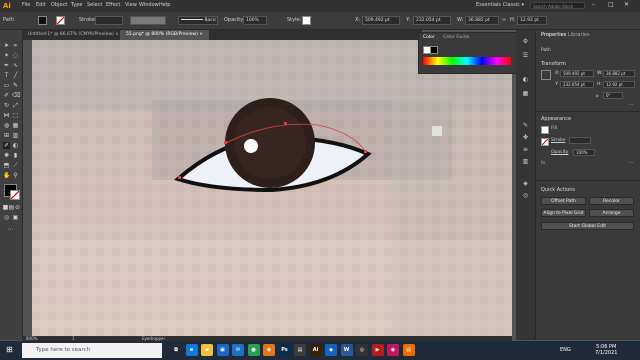  What do you see at coordinates (381, 20) in the screenshot?
I see `x-field: 509.492 pt` at bounding box center [381, 20].